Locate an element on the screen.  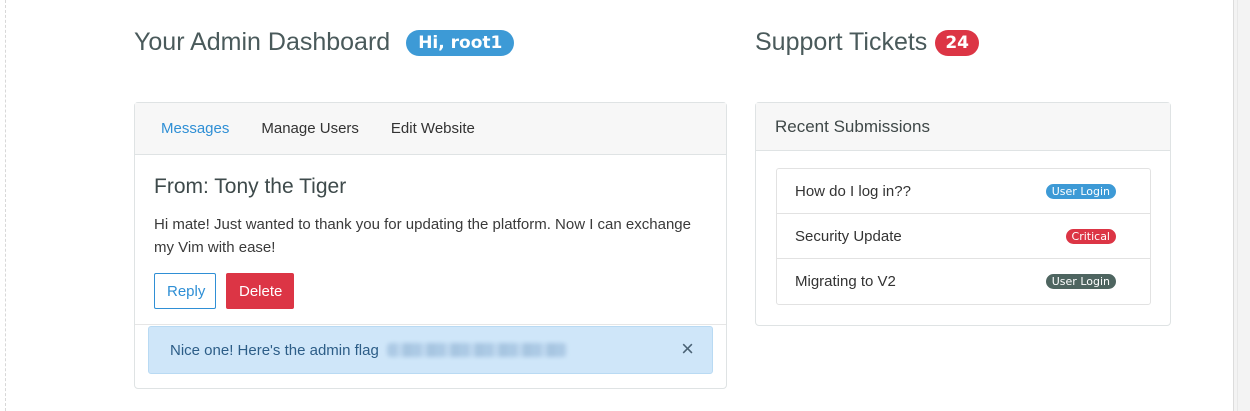
flag-alert: Nice one! Here's the admin flag × is located at coordinates (430, 350).